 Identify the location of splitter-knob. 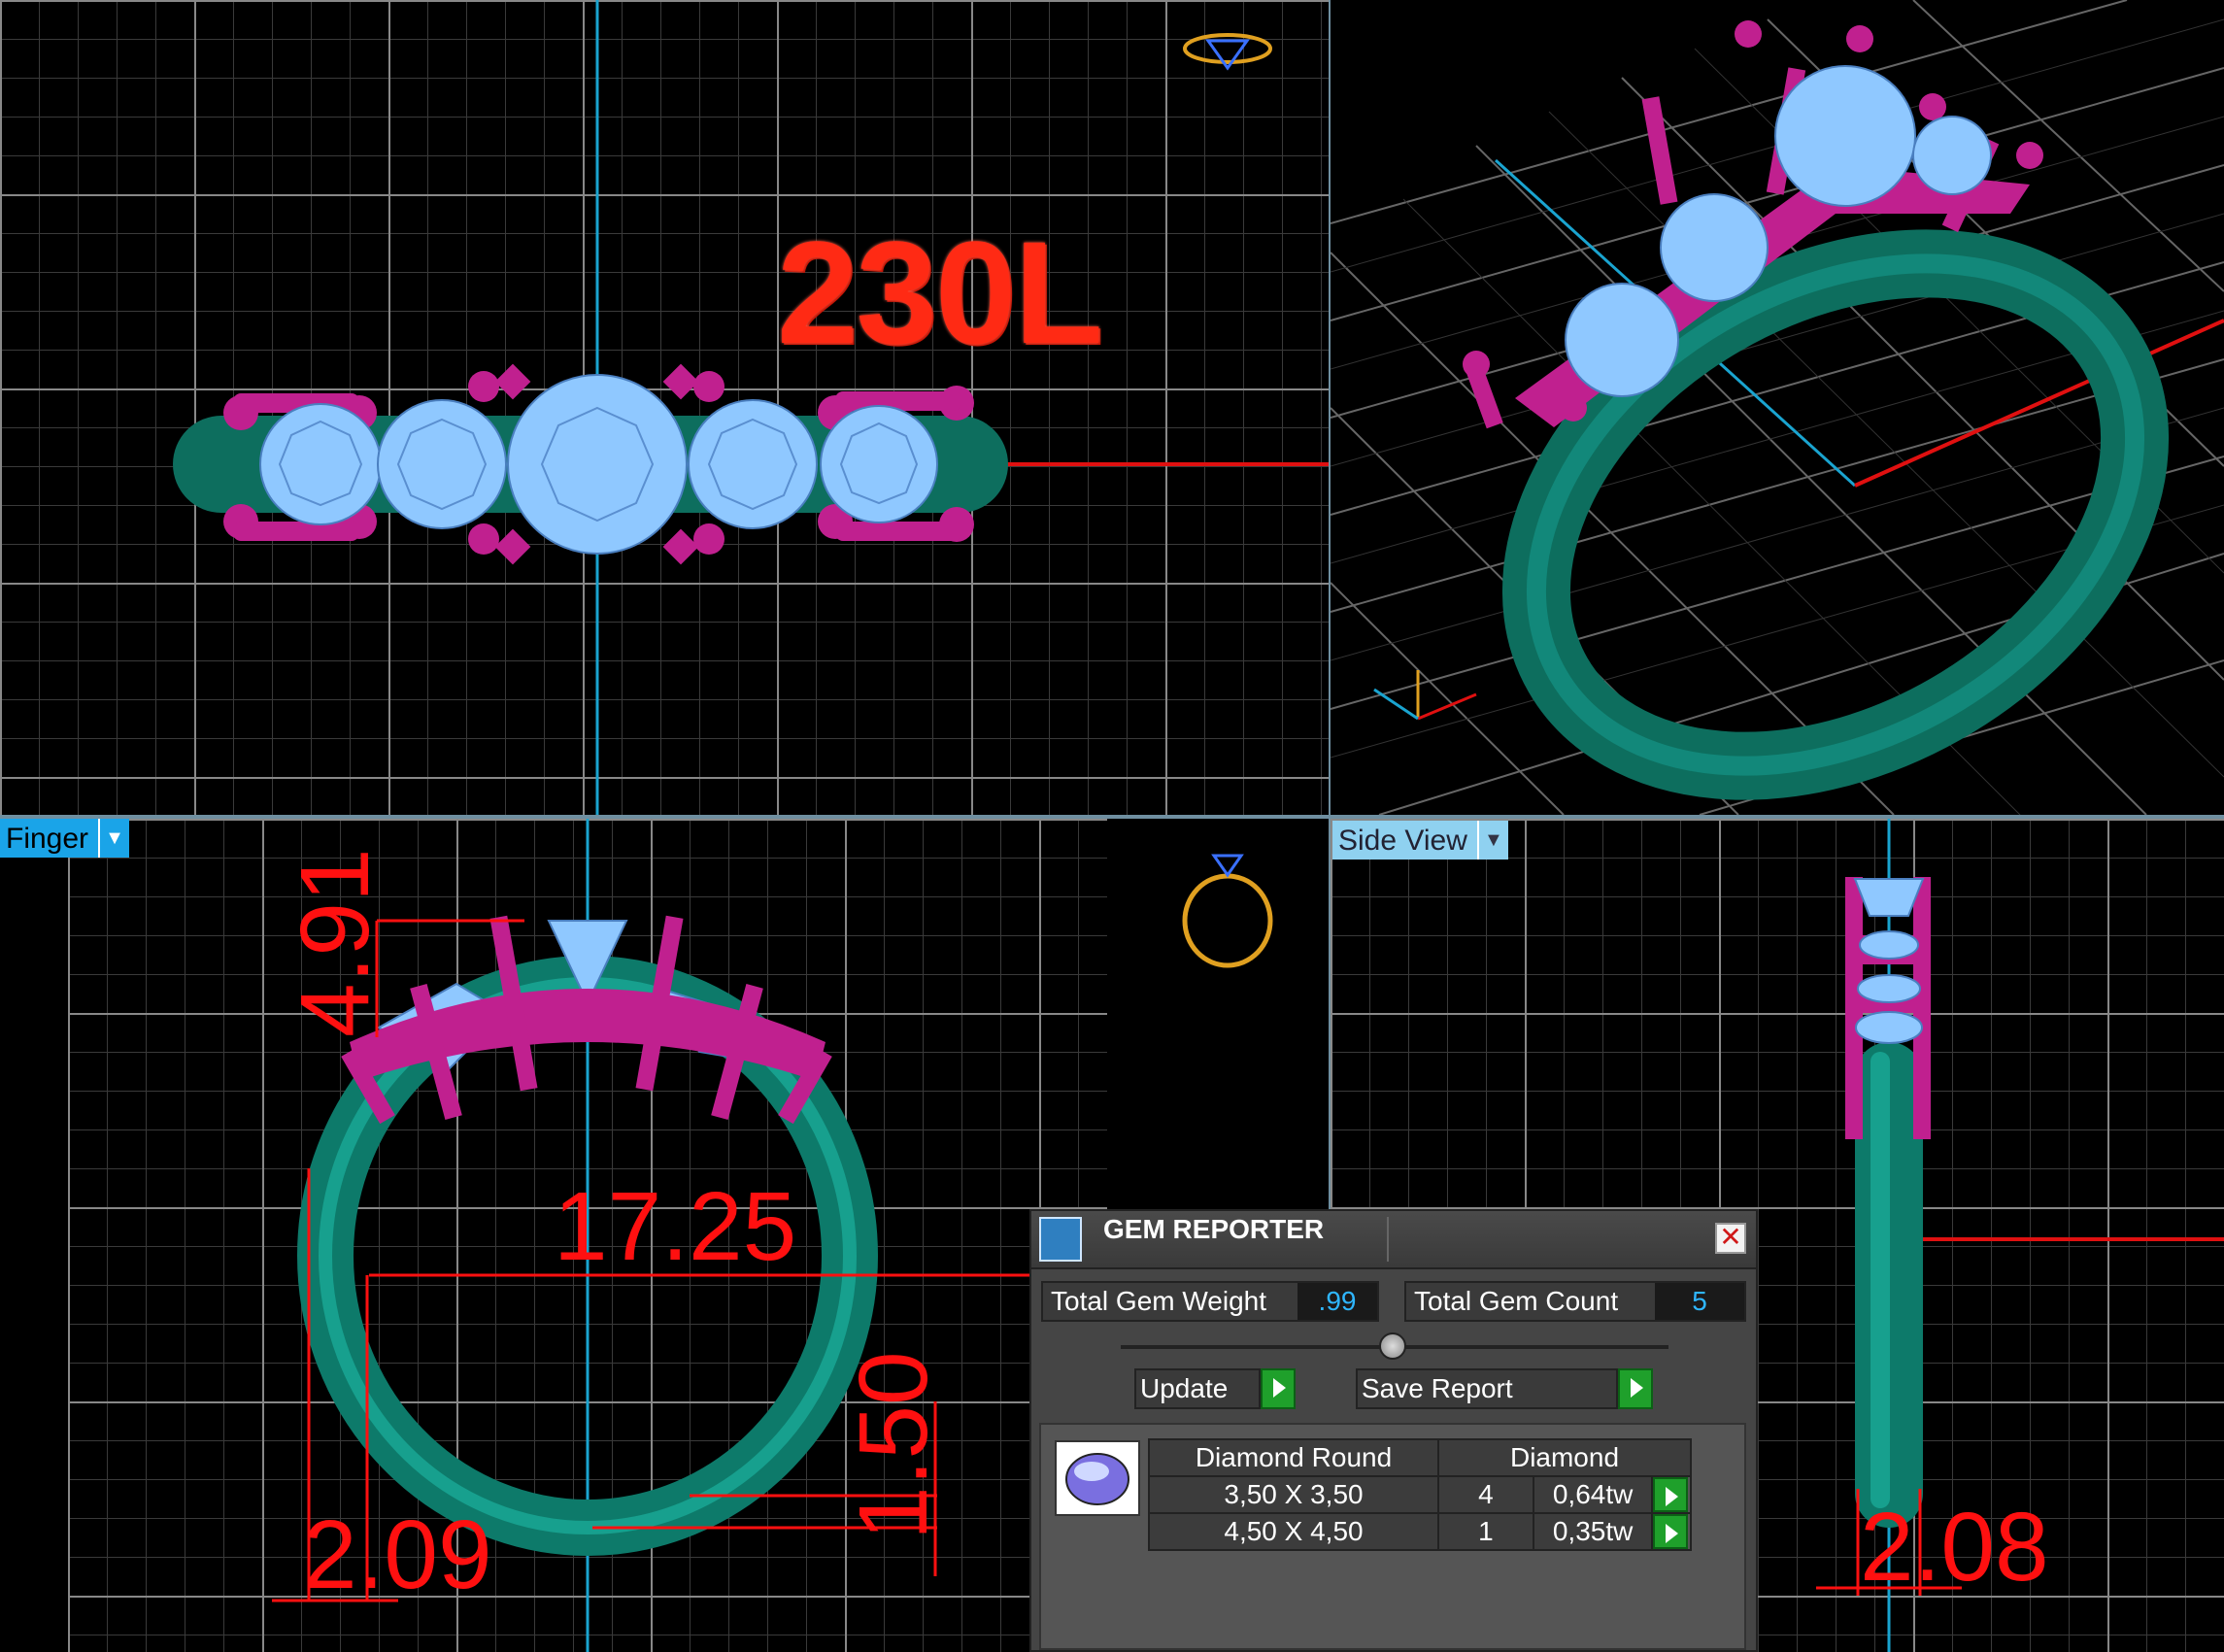
(1392, 1346).